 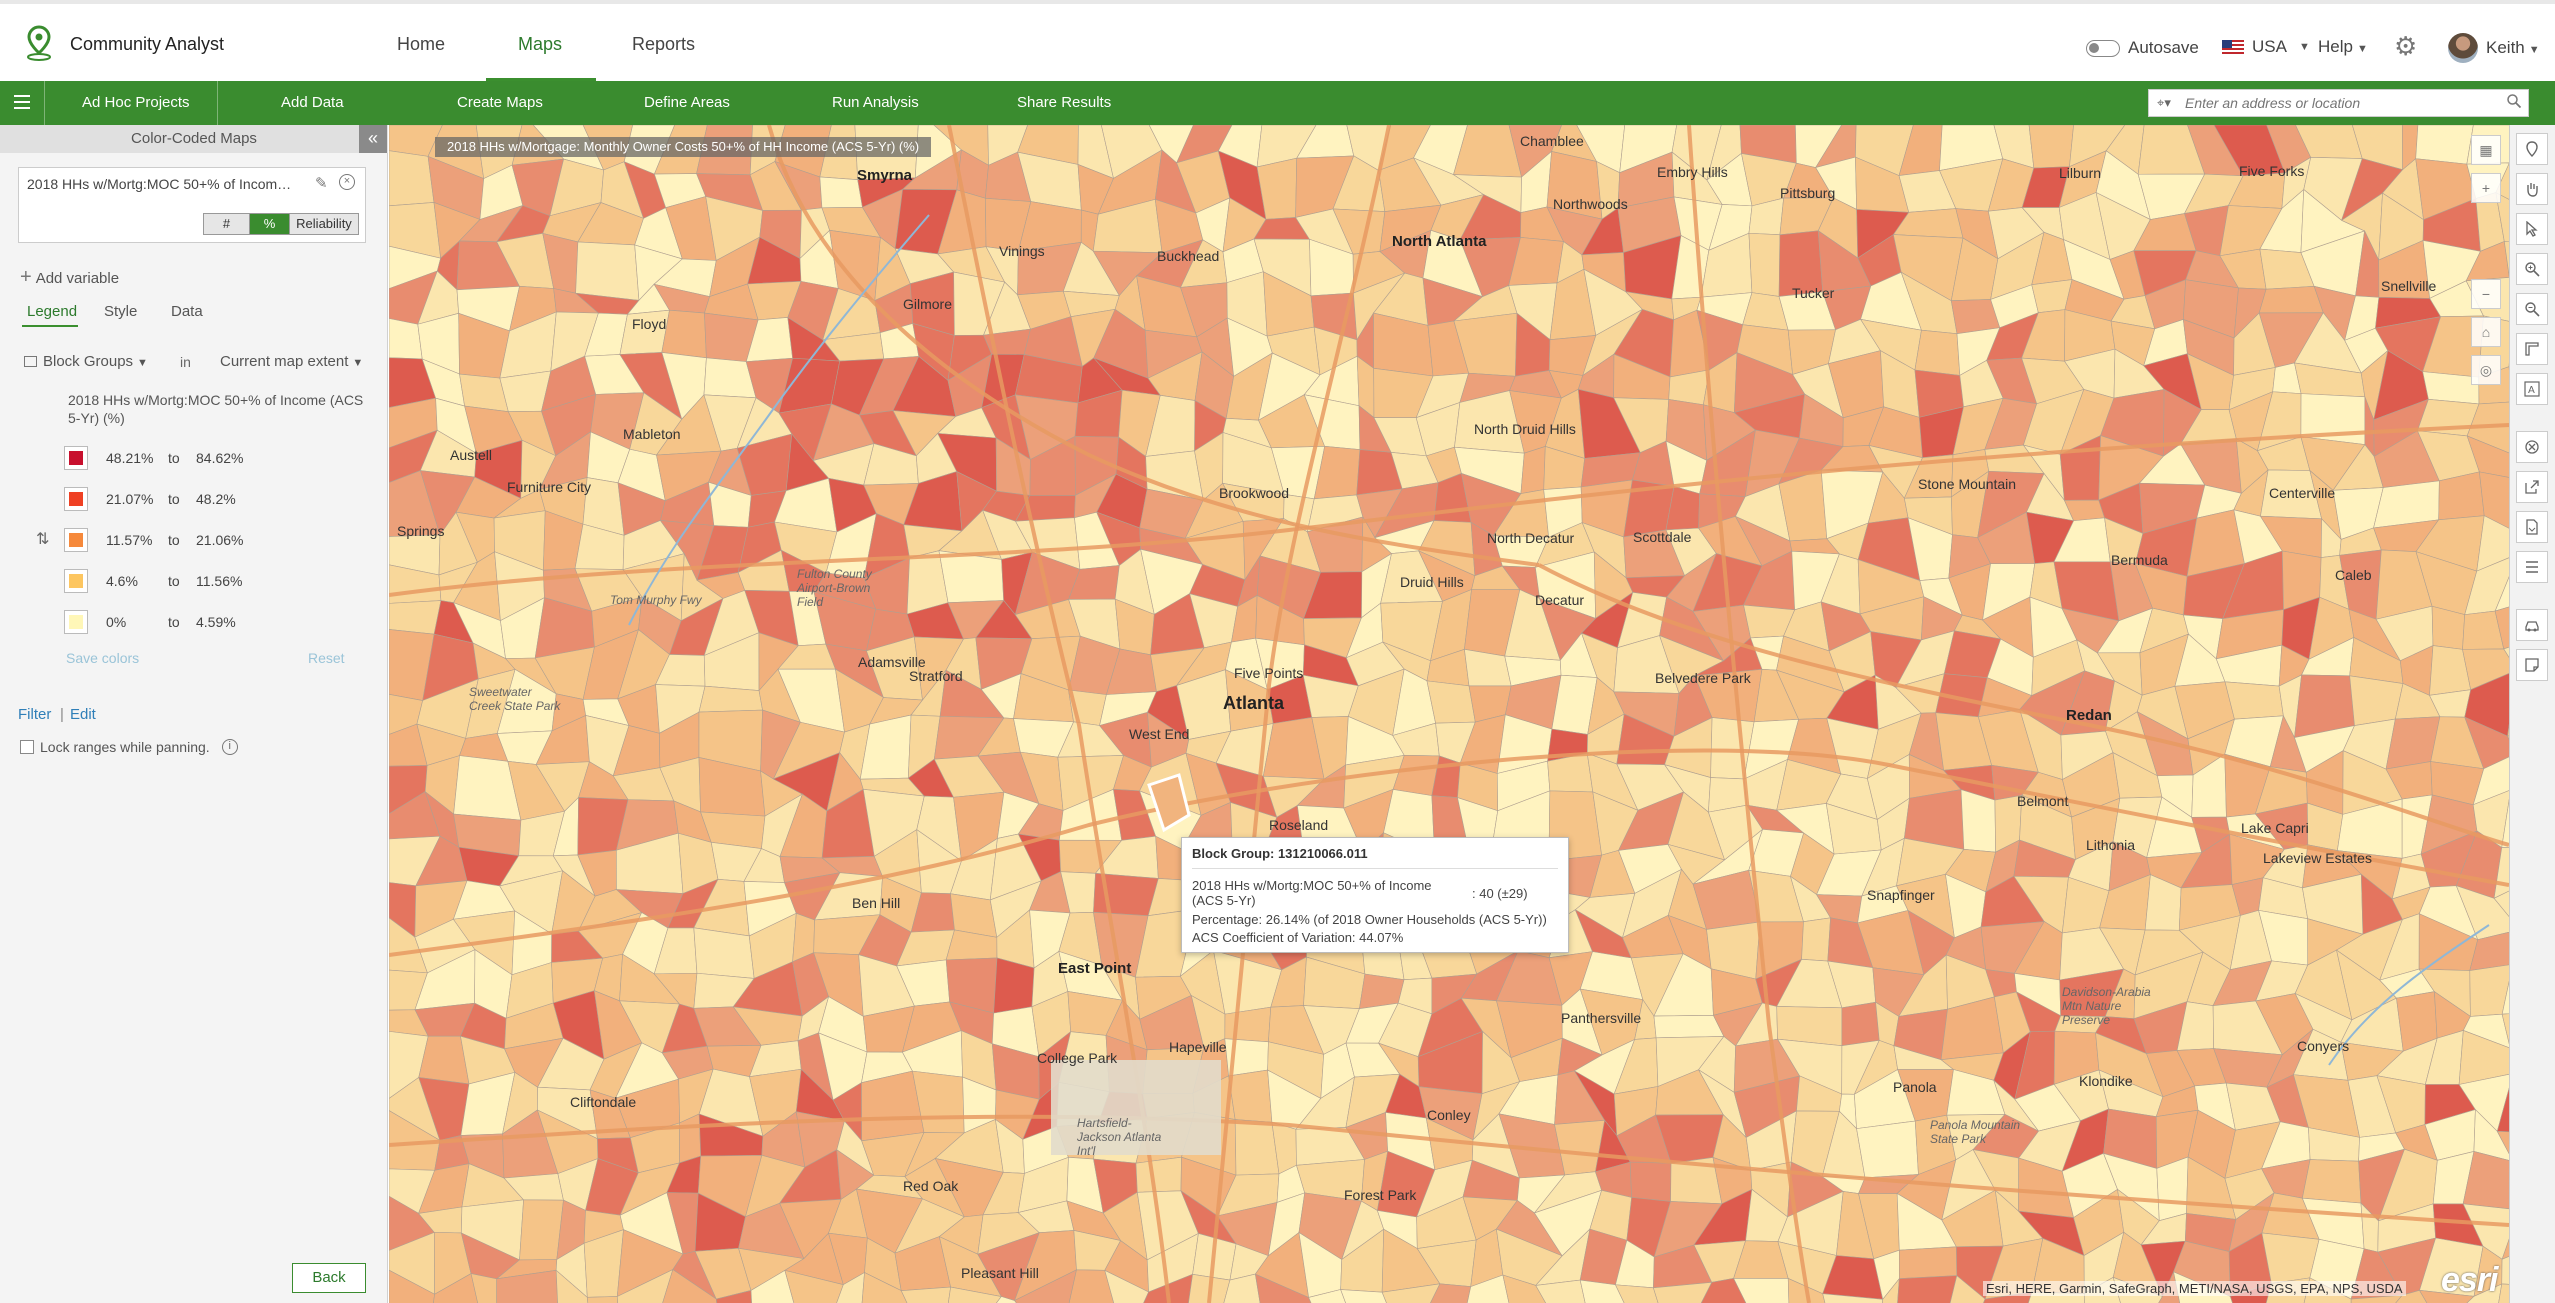 I want to click on zoom-in-tool-icon, so click(x=2532, y=269).